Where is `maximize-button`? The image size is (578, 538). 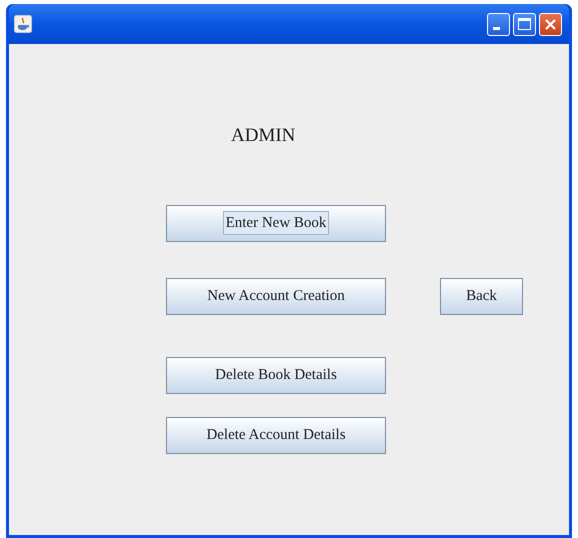 maximize-button is located at coordinates (524, 24).